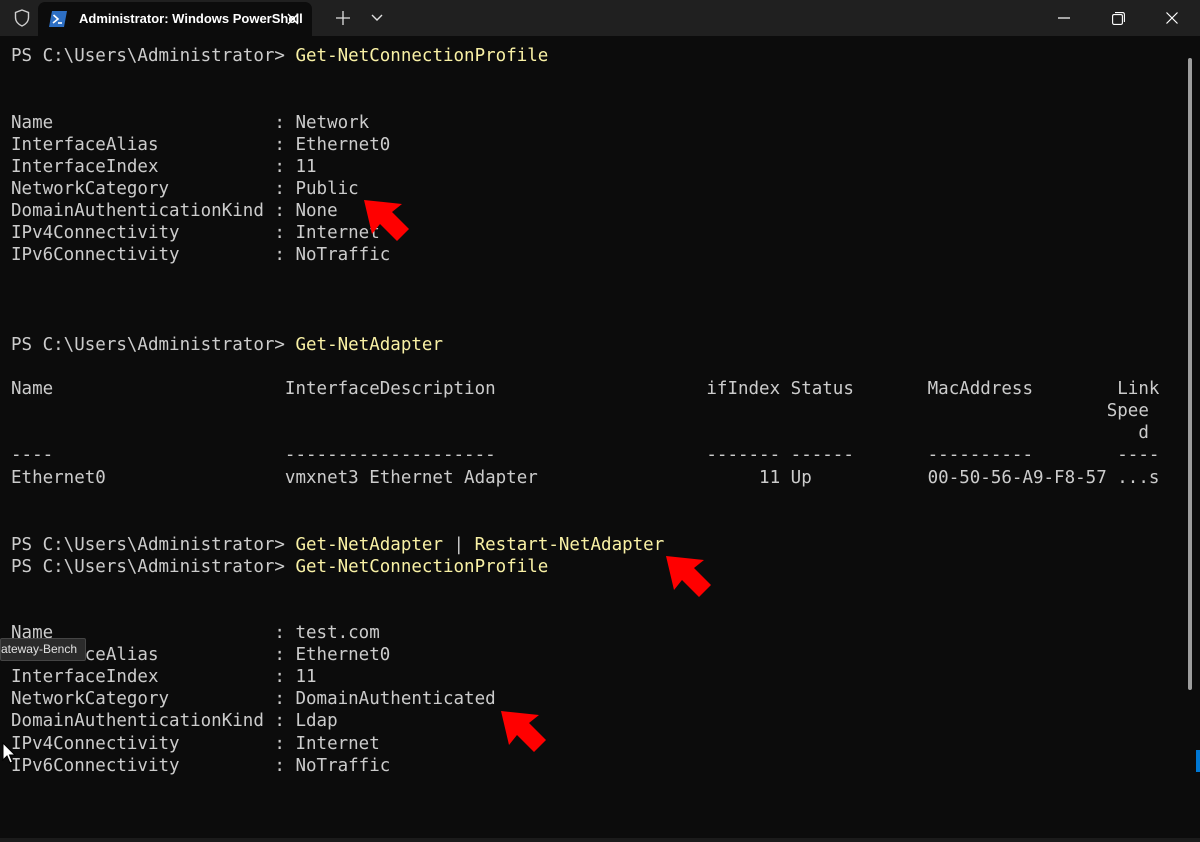 This screenshot has height=842, width=1200. Describe the element at coordinates (377, 18) in the screenshot. I see `chevron-down-icon` at that location.